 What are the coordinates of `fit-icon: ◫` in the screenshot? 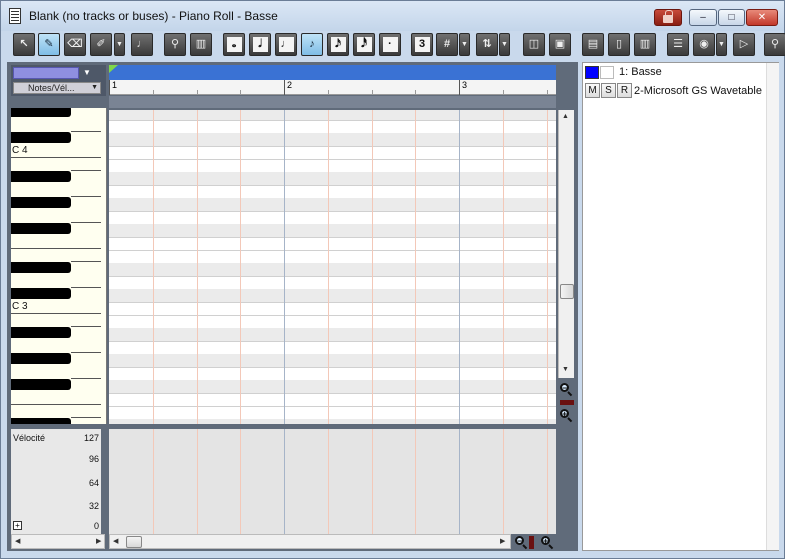 It's located at (534, 44).